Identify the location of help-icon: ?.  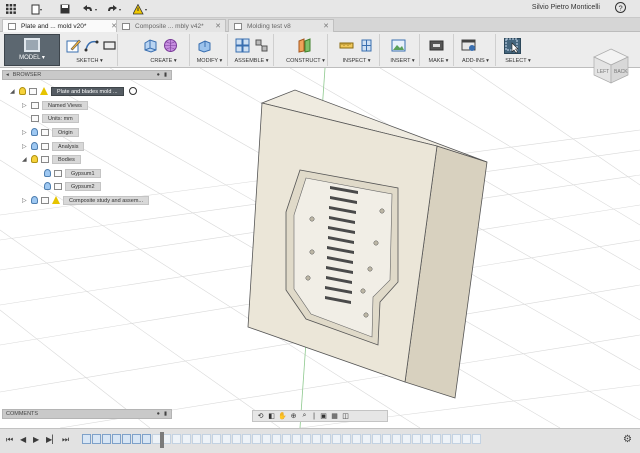
(620, 9).